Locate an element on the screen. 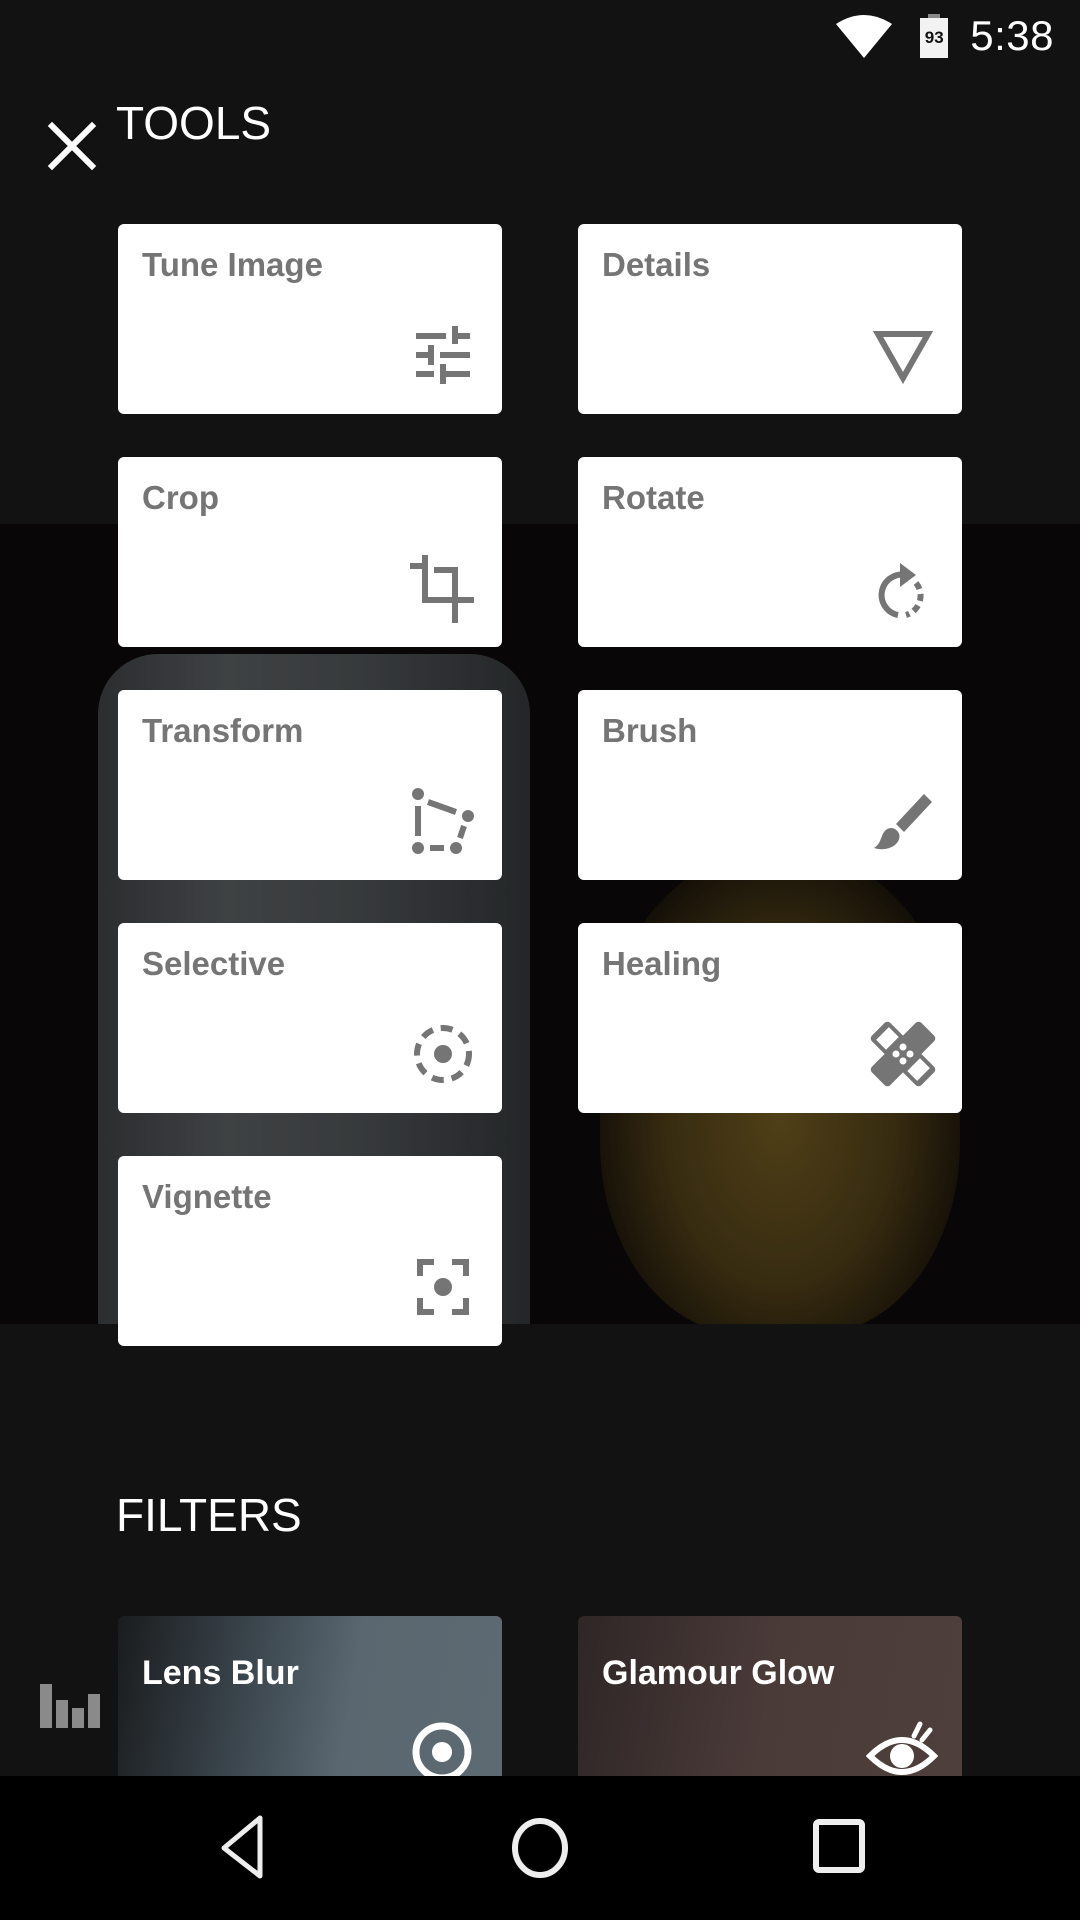  crop-icon is located at coordinates (442, 589).